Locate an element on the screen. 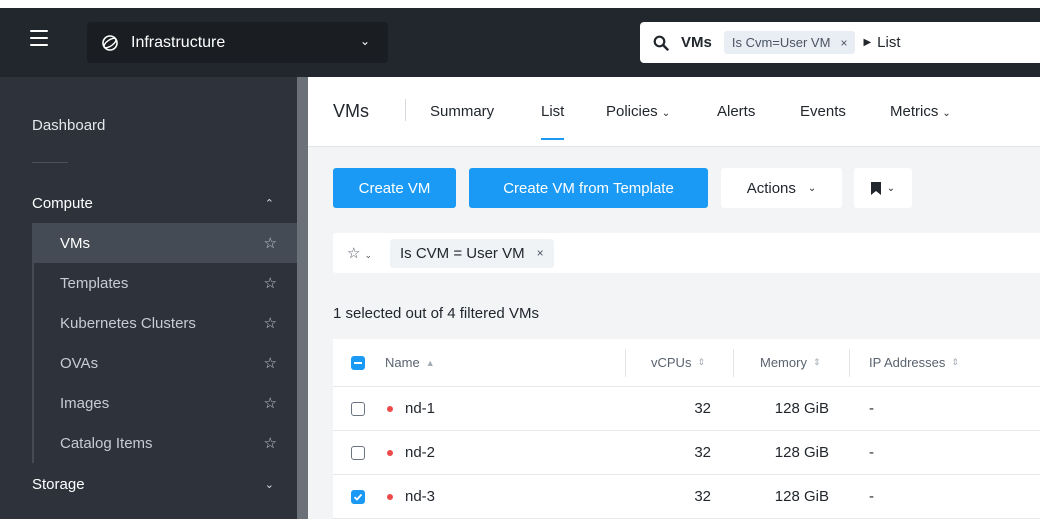  sidebar-item-label: VMs is located at coordinates (75, 243).